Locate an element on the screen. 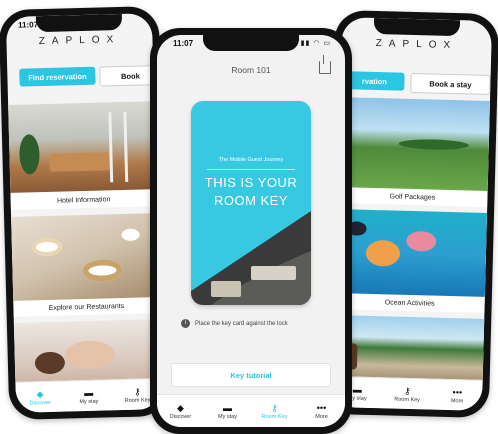  card-hotel-information: Hotel Information is located at coordinates (82, 155).